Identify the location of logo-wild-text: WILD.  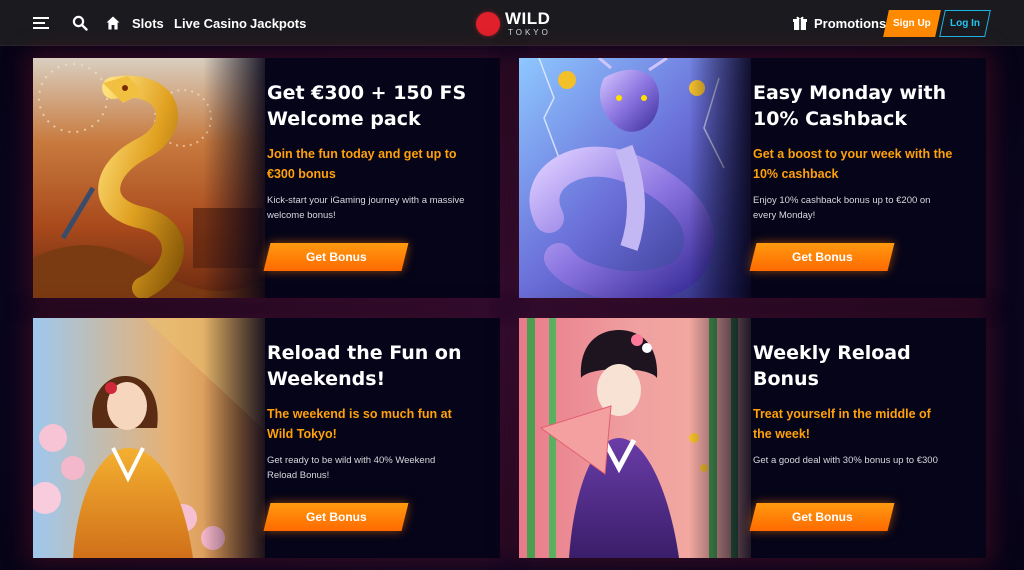
(528, 18).